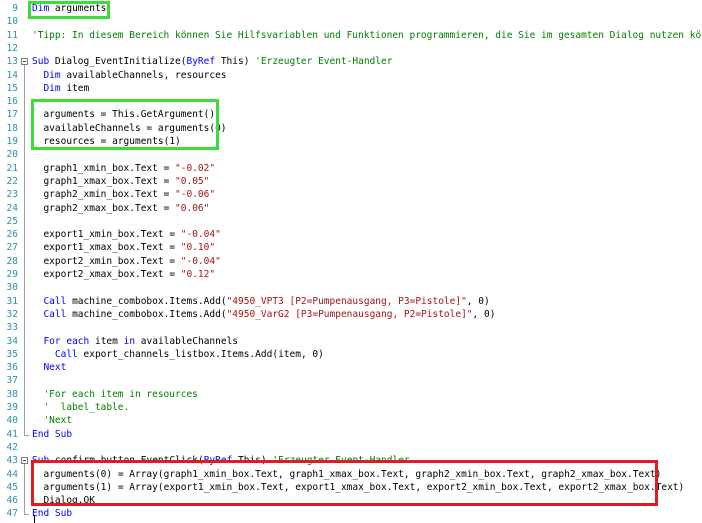  I want to click on line-number: 17, so click(12, 115).